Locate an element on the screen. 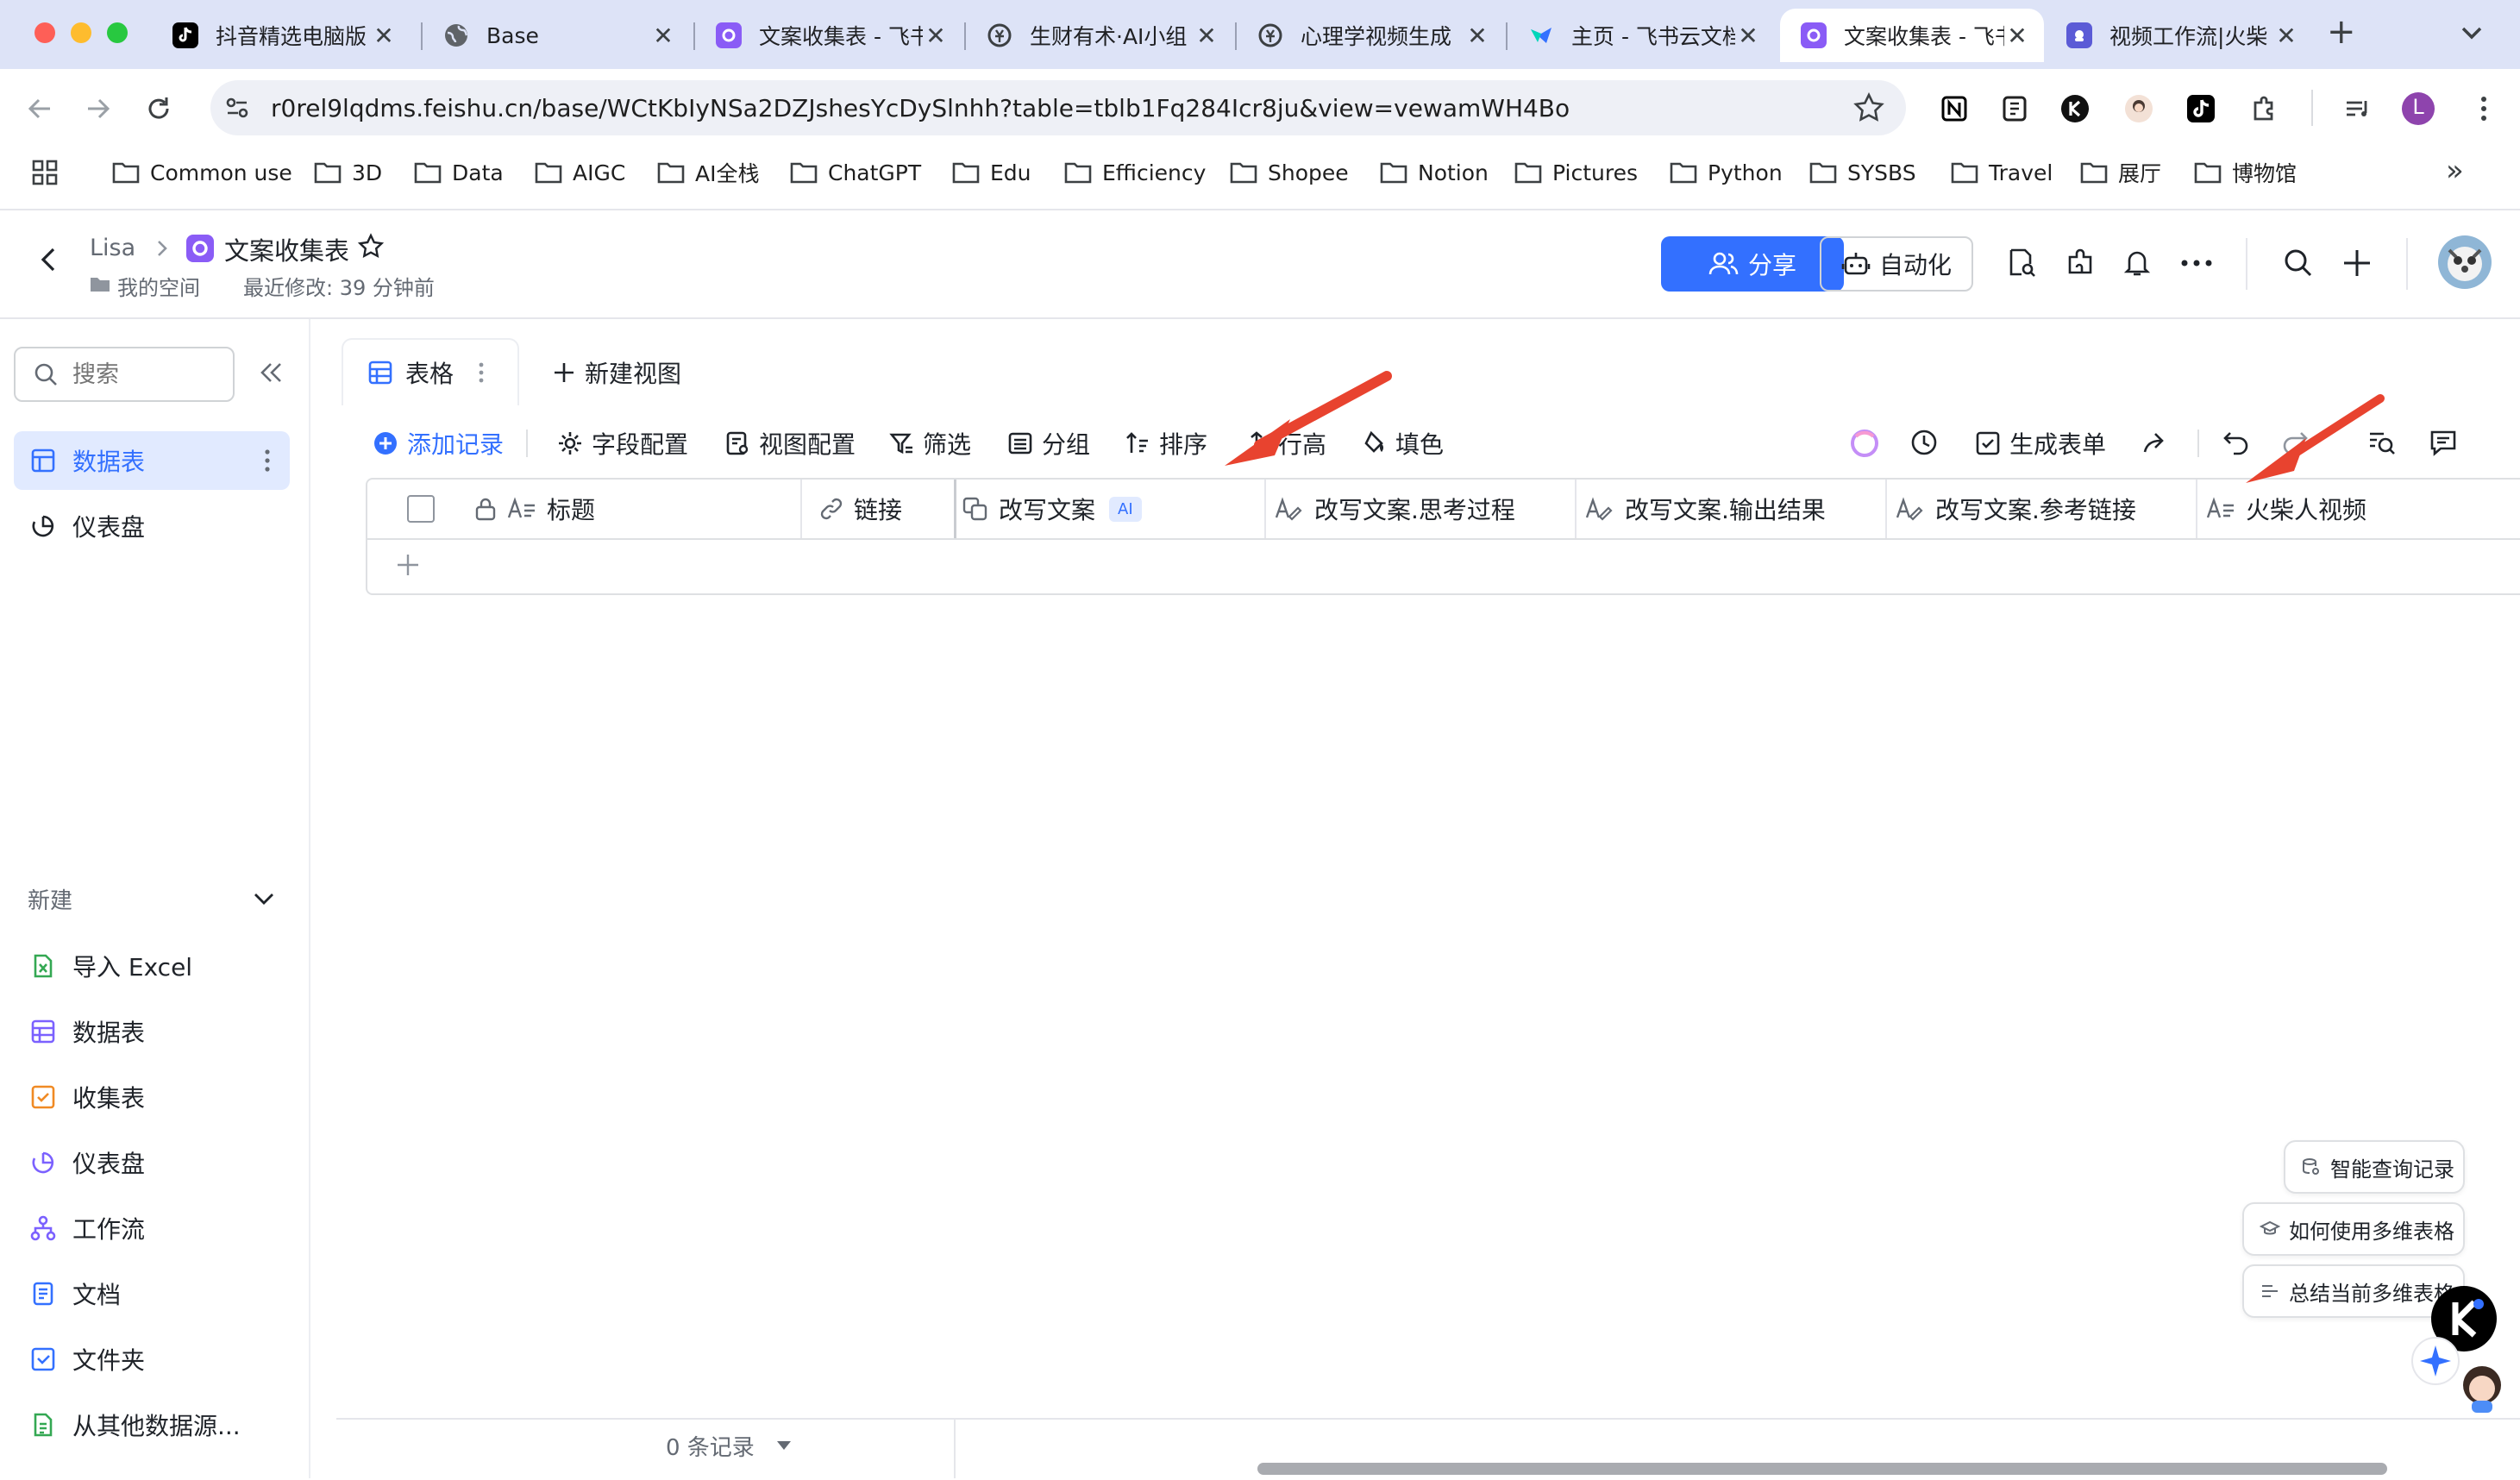  forward-arrow-icon is located at coordinates (99, 108).